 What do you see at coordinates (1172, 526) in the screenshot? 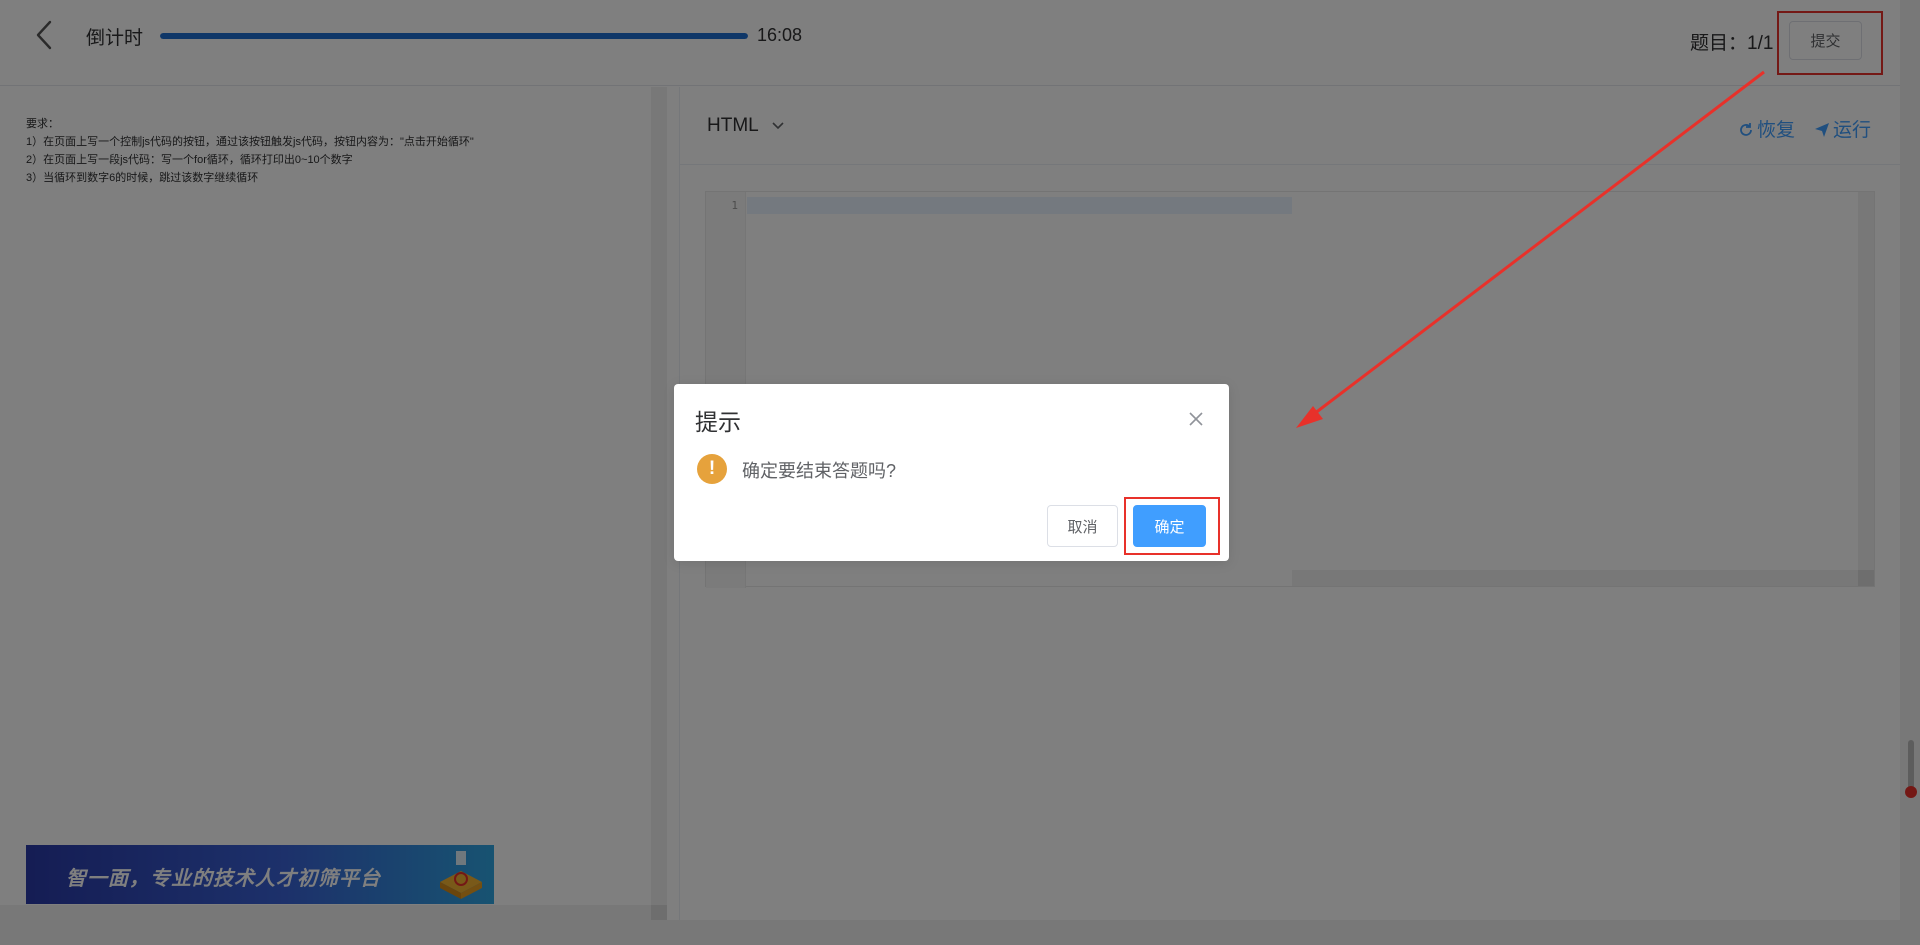
I see `confirm-highlight-box` at bounding box center [1172, 526].